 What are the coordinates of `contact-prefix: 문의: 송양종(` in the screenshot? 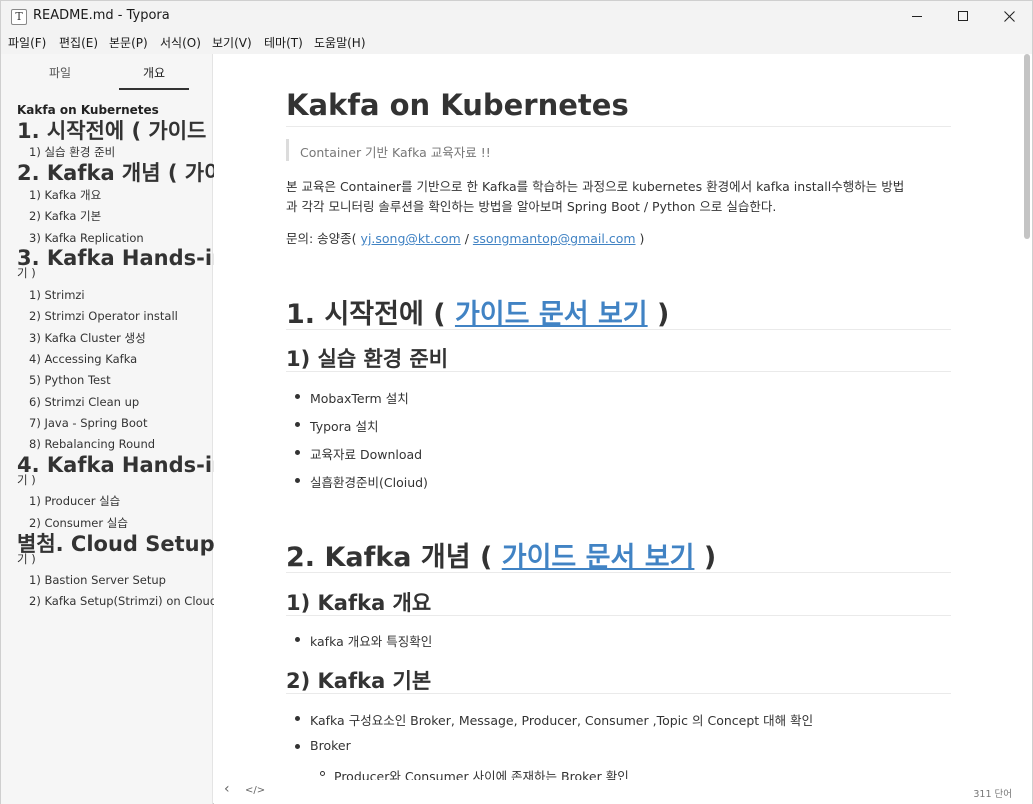 It's located at (323, 238).